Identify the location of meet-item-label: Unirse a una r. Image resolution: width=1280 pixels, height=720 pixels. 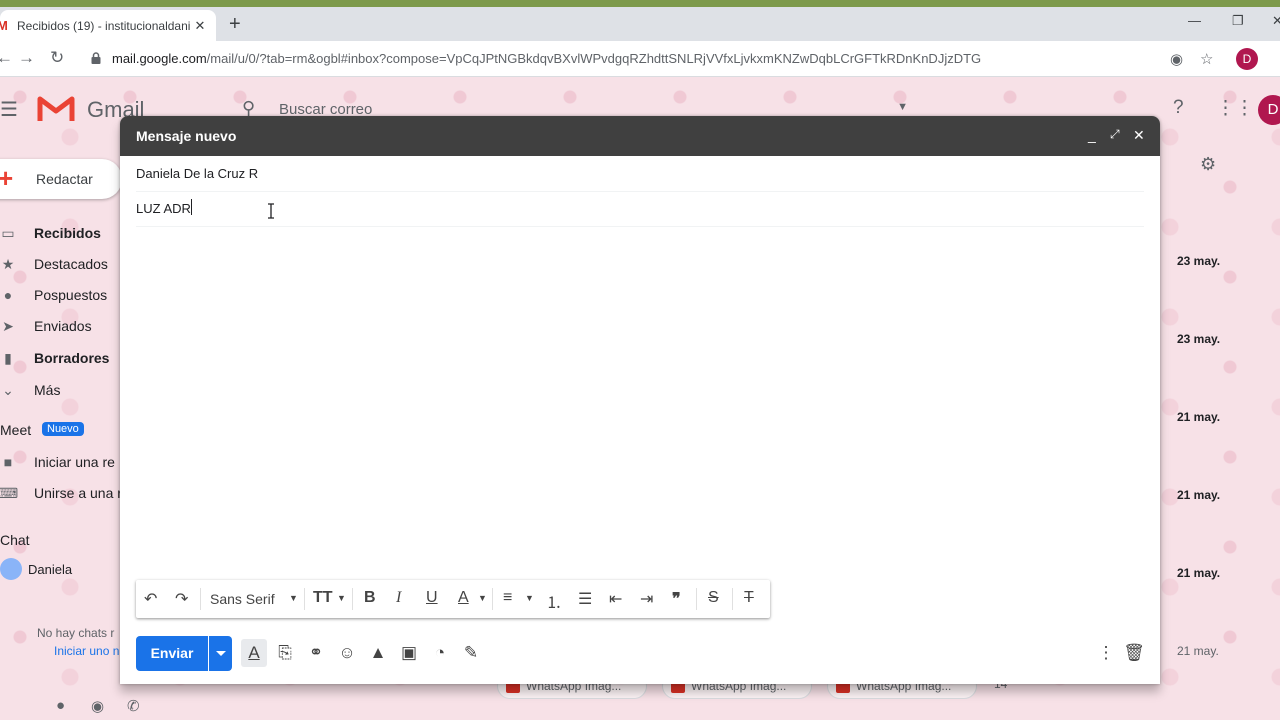
(78, 493).